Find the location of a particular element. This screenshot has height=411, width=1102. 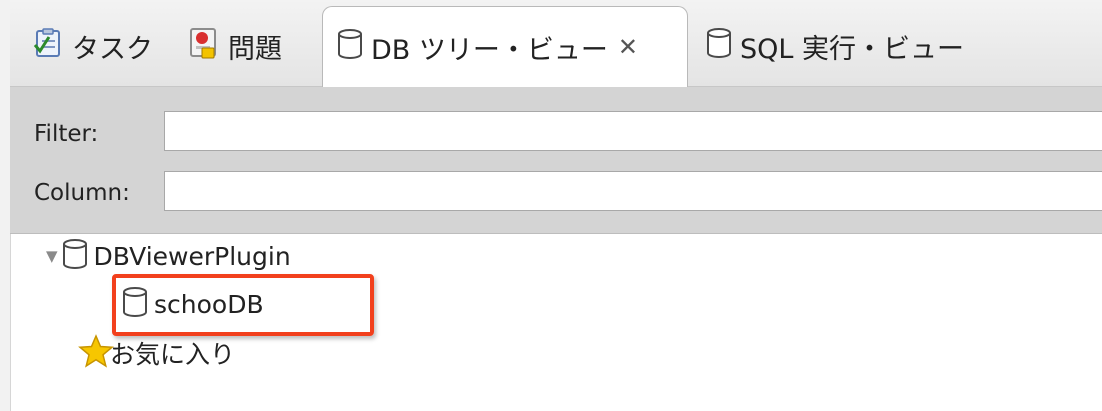

tab-tasks: タスク is located at coordinates (92, 46).